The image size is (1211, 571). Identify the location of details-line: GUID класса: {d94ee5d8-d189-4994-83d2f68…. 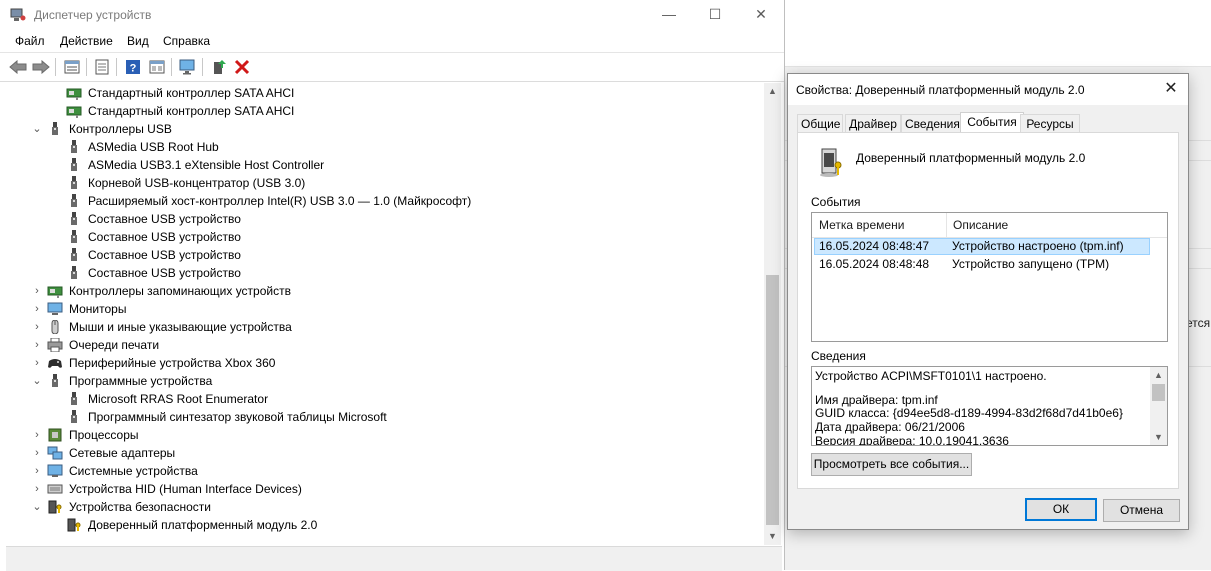
(969, 413).